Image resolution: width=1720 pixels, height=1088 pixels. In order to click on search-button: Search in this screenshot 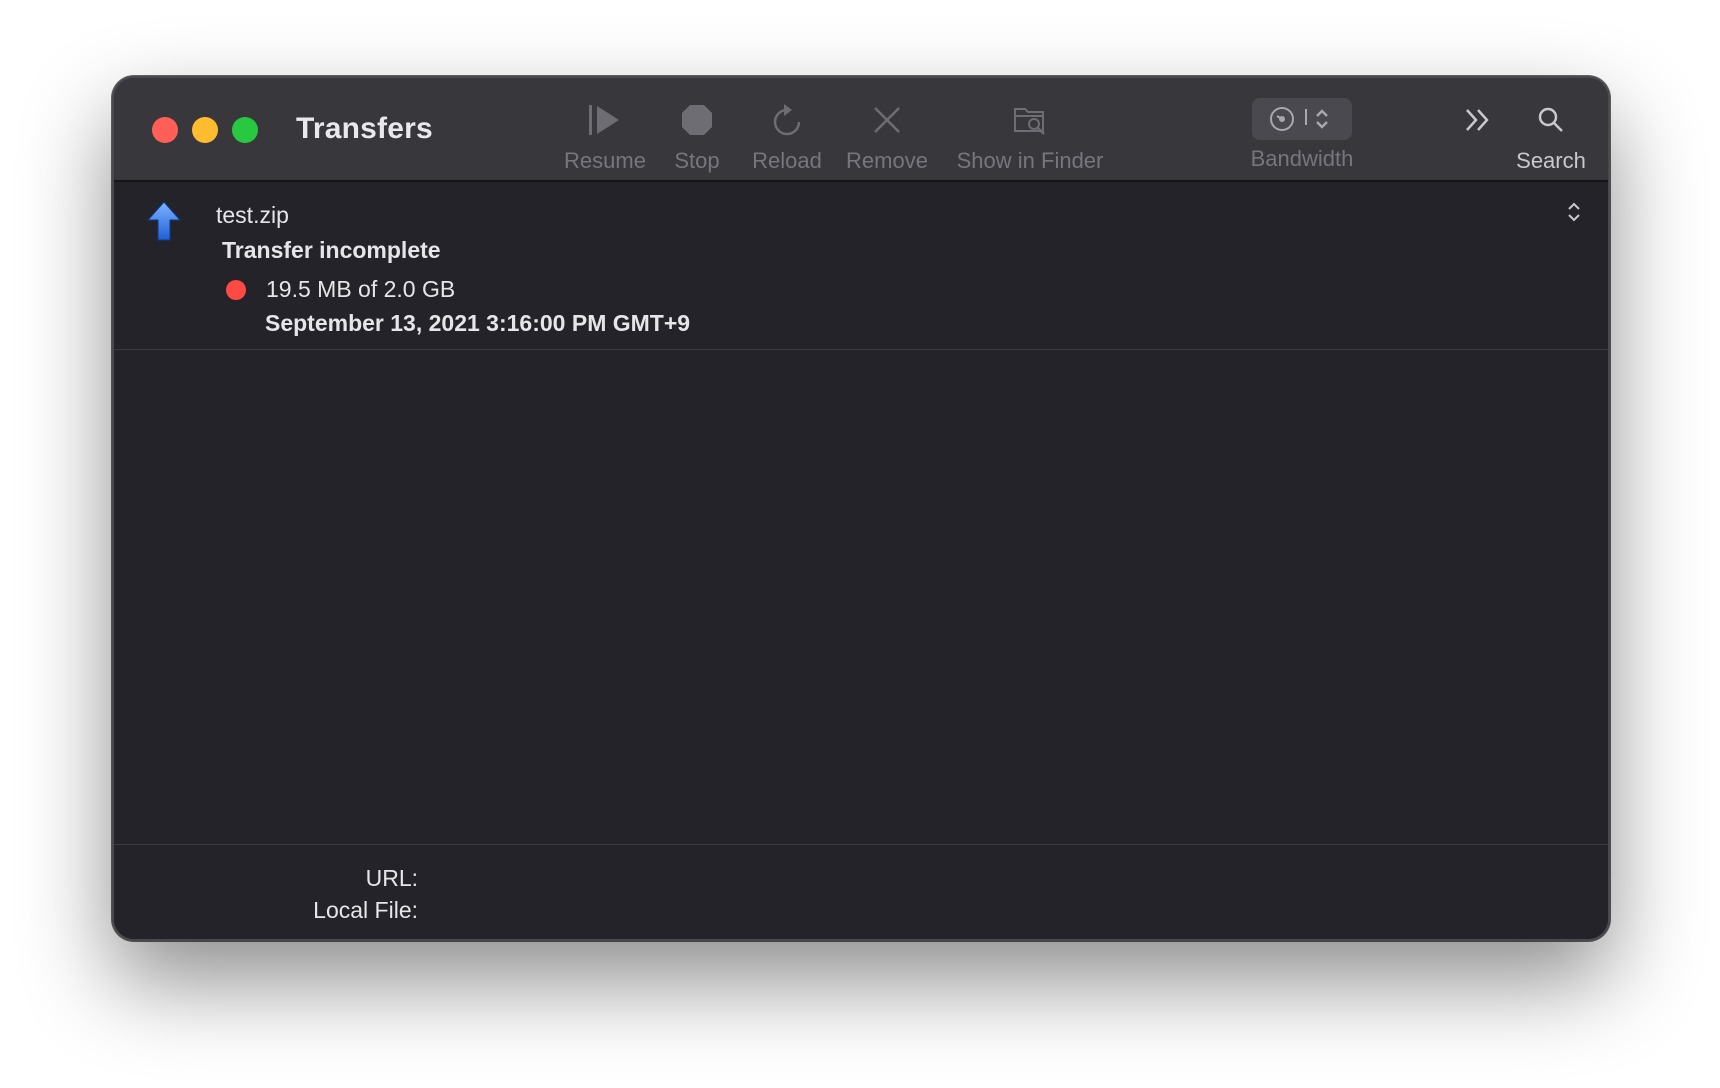, I will do `click(1551, 138)`.